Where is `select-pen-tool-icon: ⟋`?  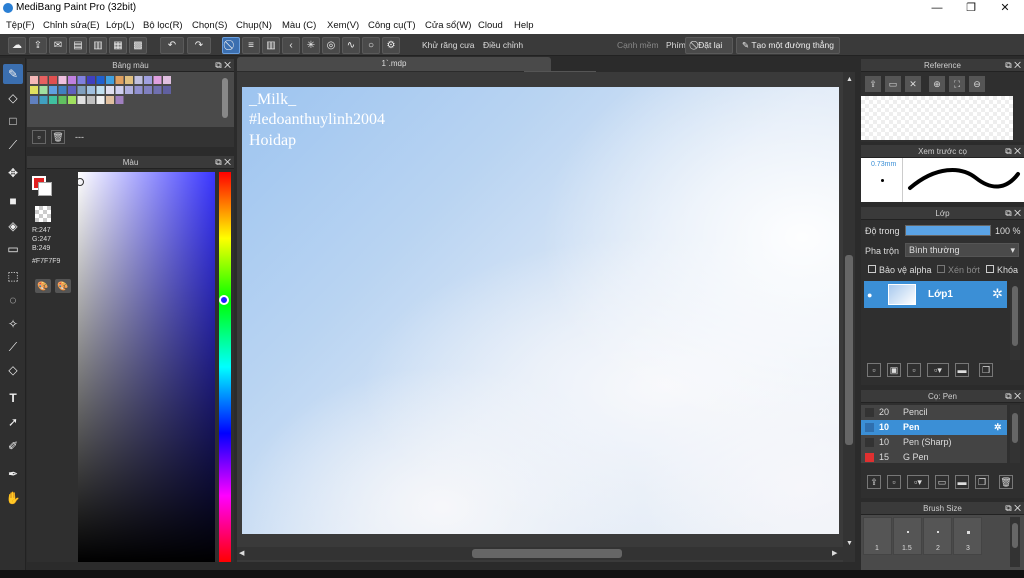 select-pen-tool-icon: ⟋ is located at coordinates (13, 347).